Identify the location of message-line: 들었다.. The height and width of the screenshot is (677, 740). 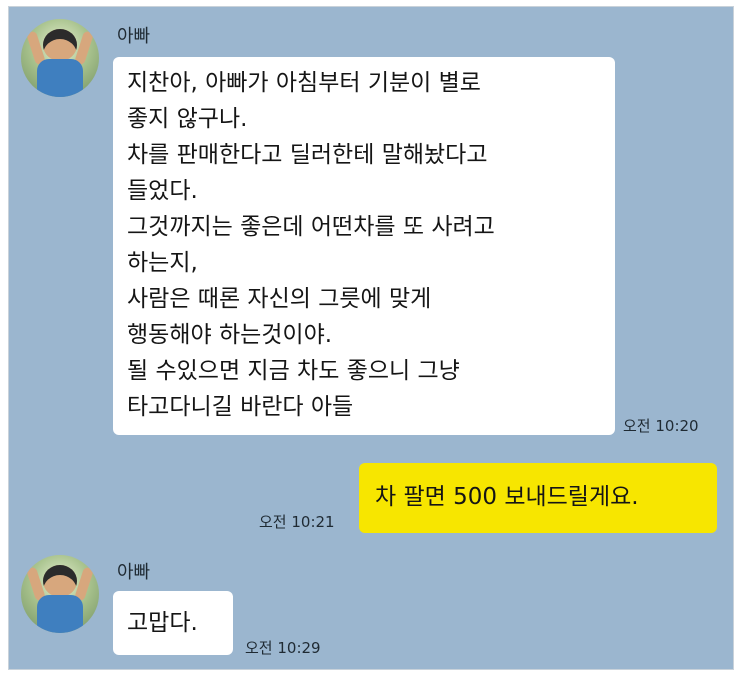
(162, 191).